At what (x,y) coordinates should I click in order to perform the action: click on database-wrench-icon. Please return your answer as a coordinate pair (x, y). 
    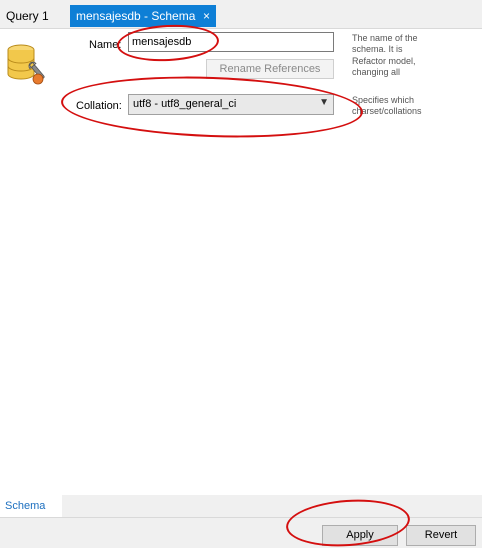
    Looking at the image, I should click on (26, 64).